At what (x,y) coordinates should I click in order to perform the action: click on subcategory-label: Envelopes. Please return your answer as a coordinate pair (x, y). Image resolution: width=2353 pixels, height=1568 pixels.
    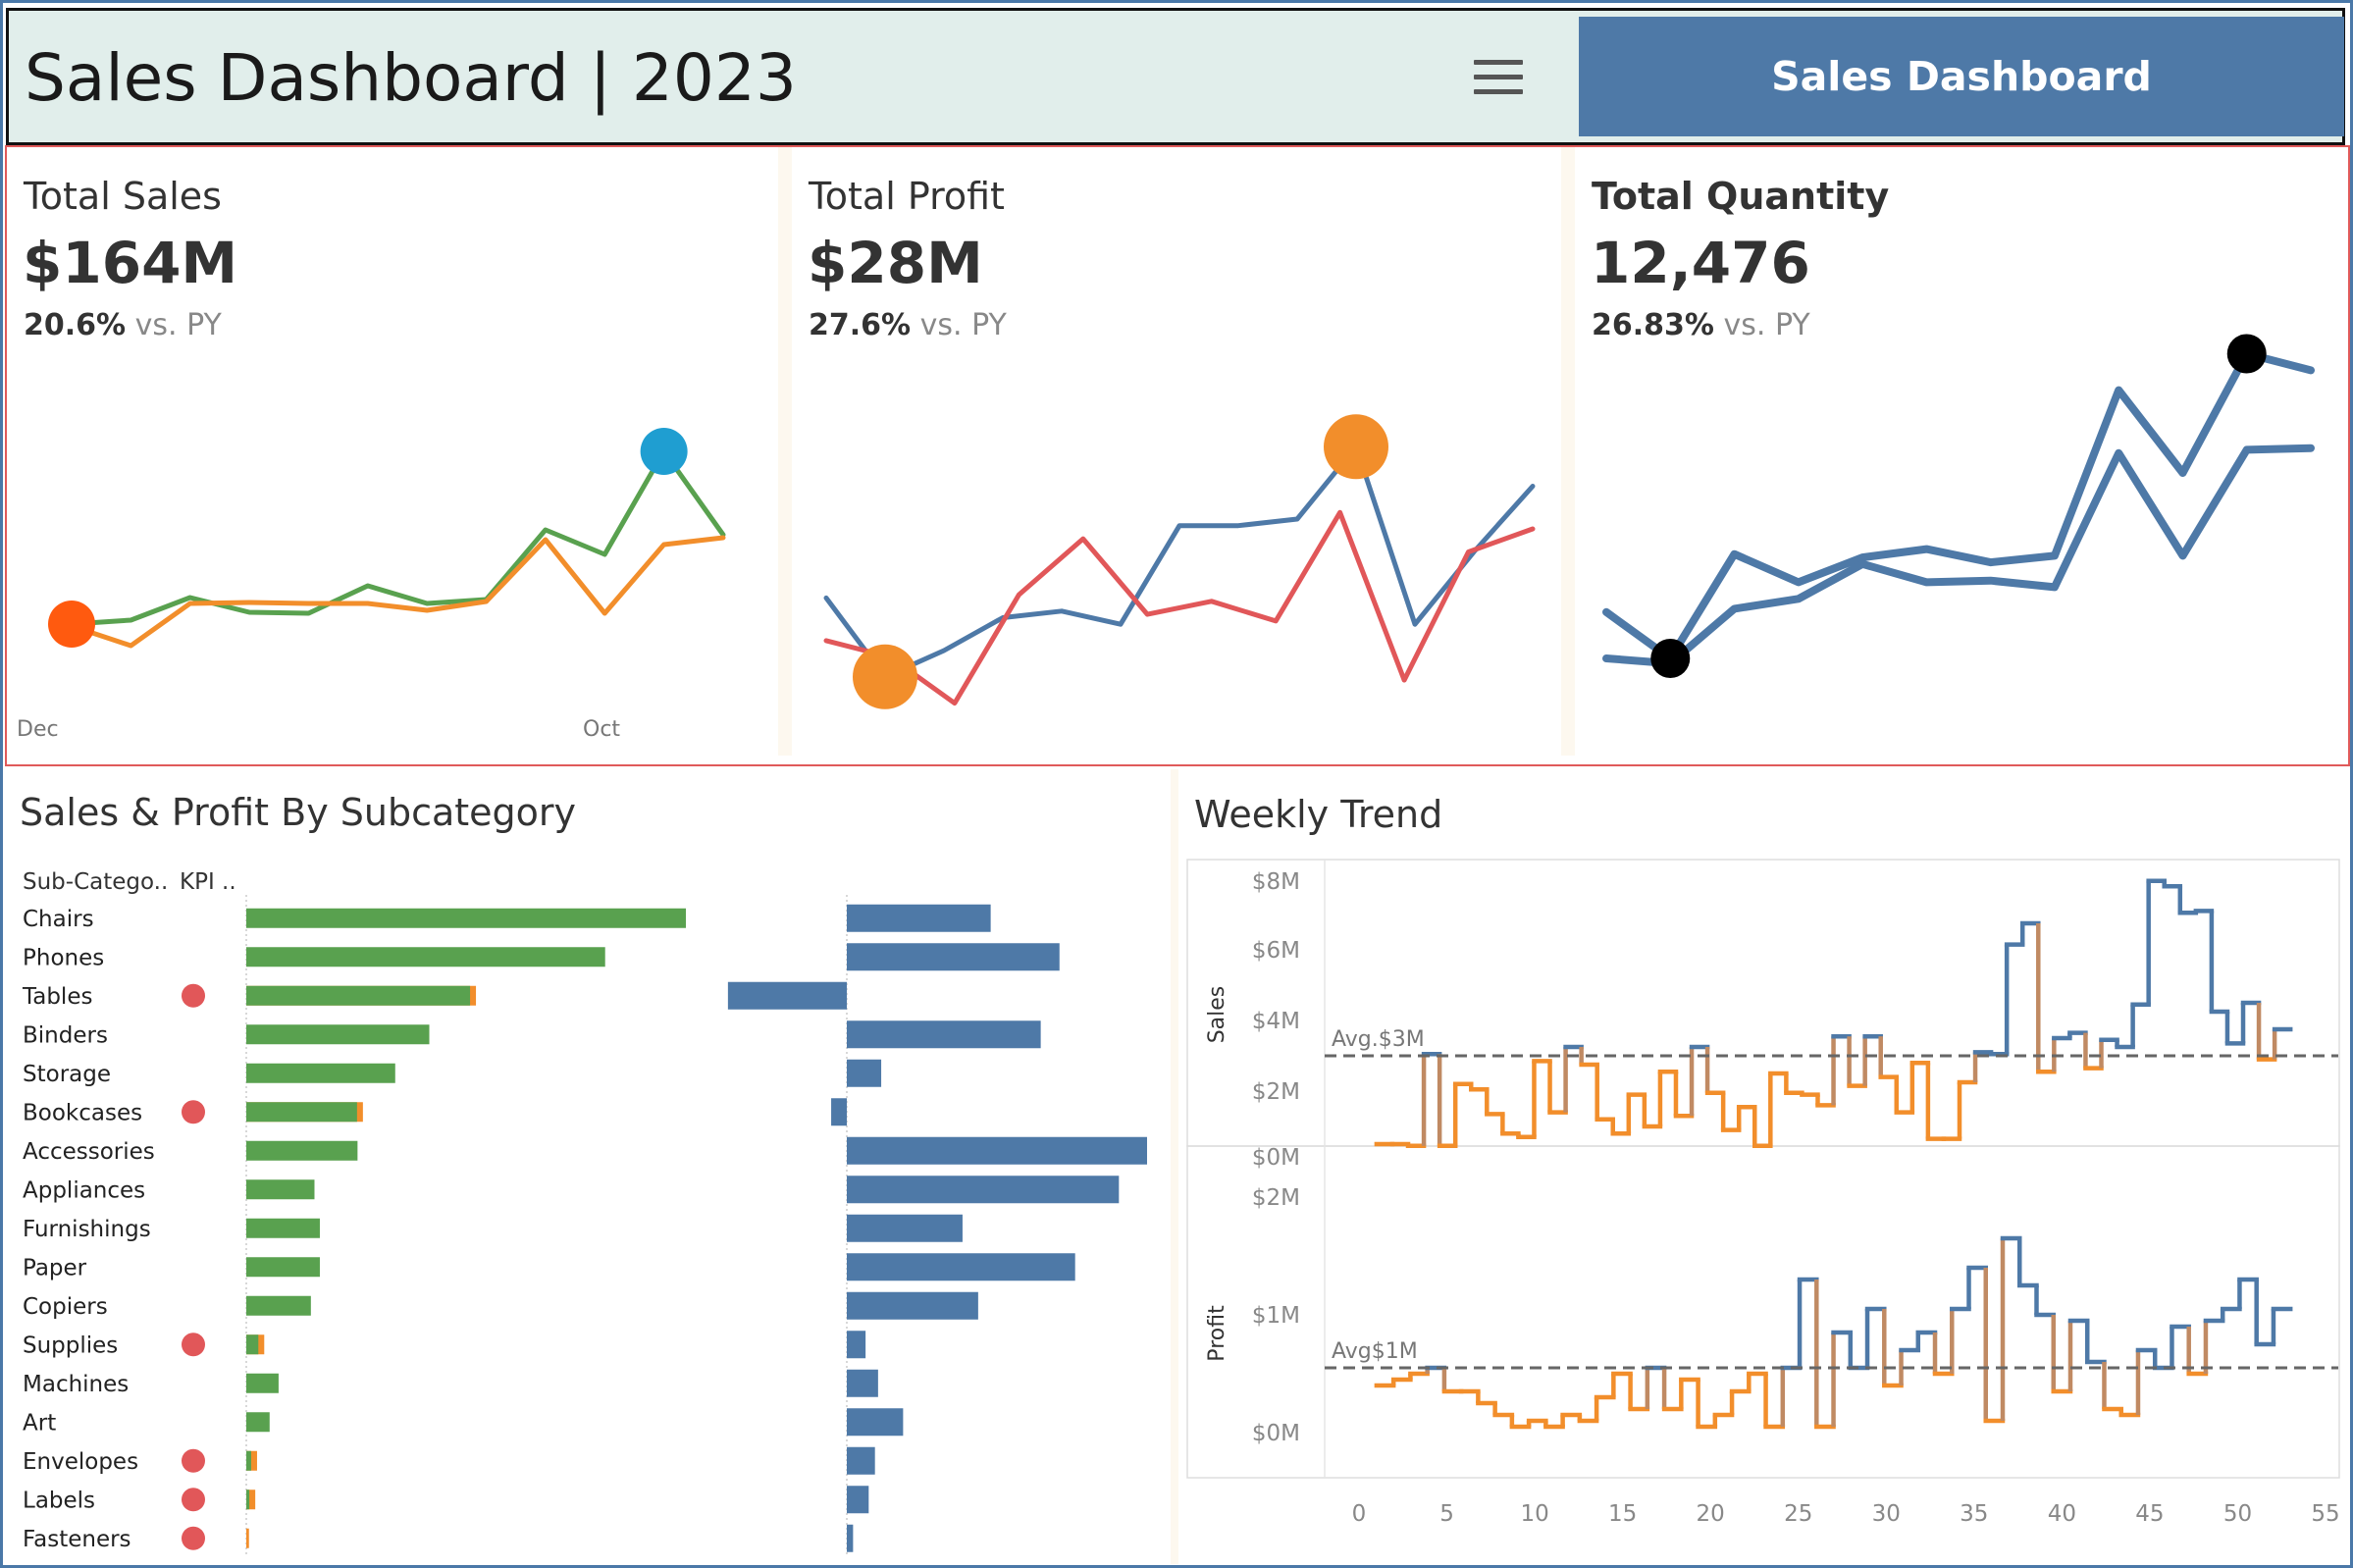
    Looking at the image, I should click on (81, 1462).